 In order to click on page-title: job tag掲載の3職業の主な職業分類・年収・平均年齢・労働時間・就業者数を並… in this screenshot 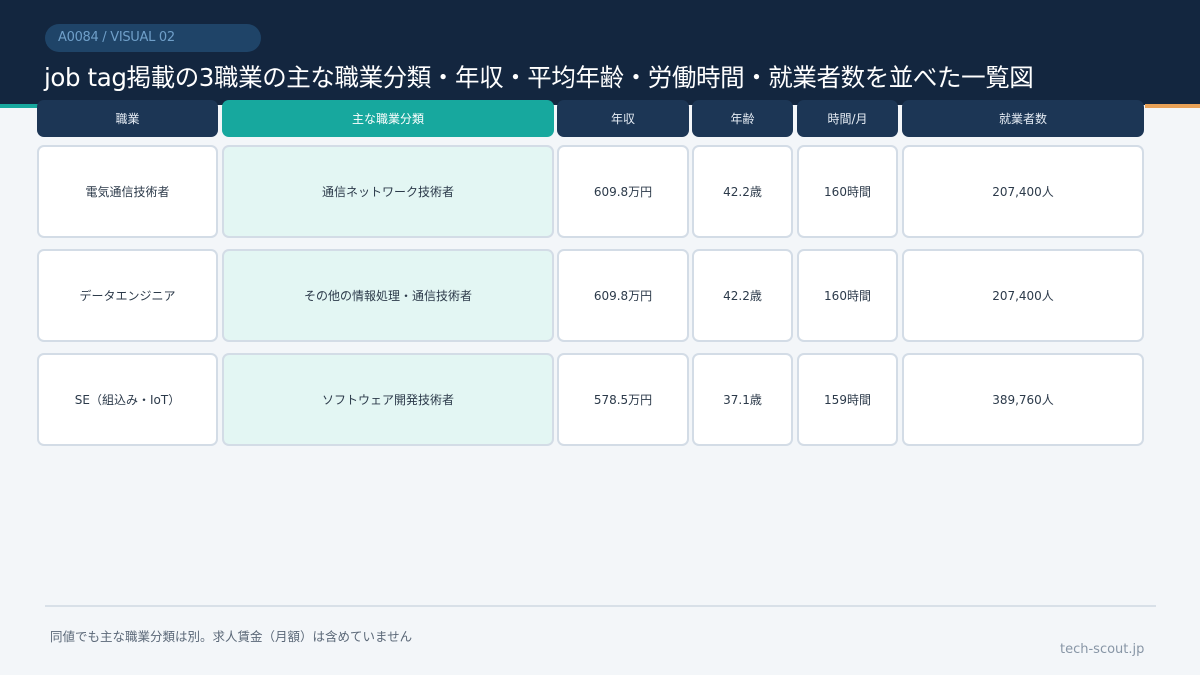, I will do `click(539, 77)`.